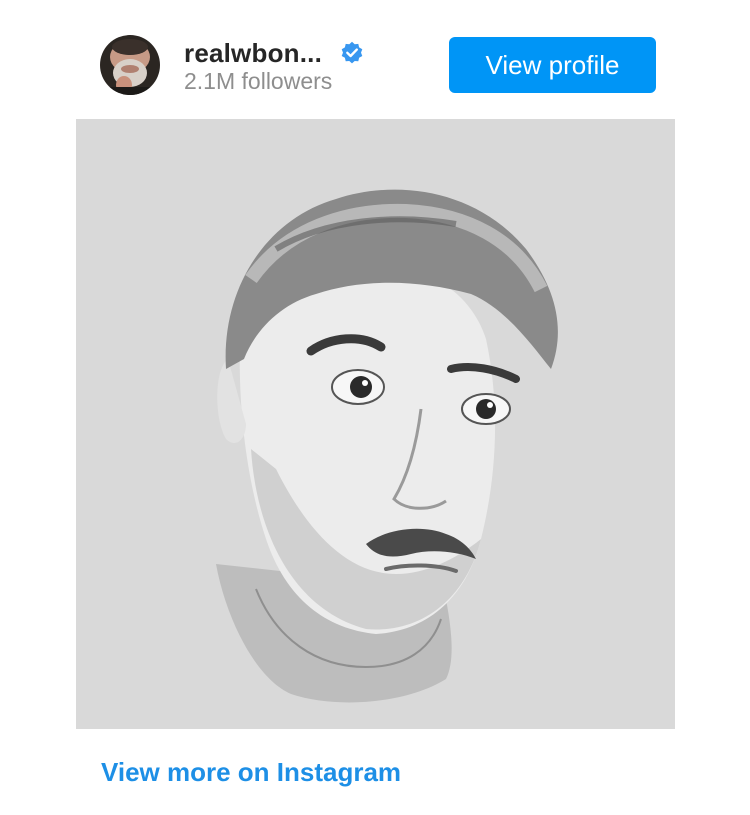 This screenshot has width=750, height=815. Describe the element at coordinates (258, 81) in the screenshot. I see `follower-count: 2.1M followers` at that location.